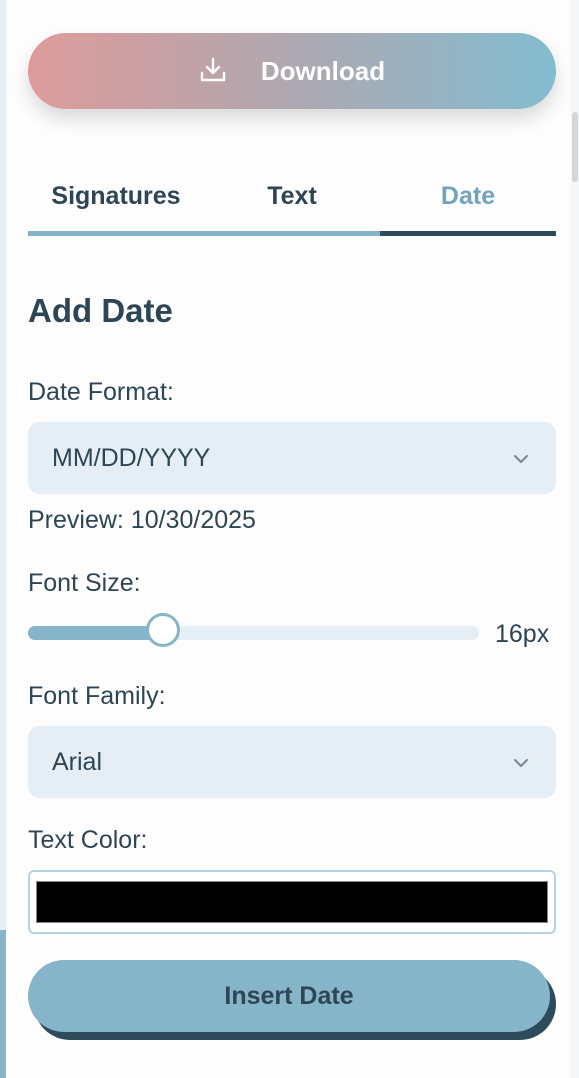 The width and height of the screenshot is (579, 1078). I want to click on font-family-value: Arial, so click(77, 762).